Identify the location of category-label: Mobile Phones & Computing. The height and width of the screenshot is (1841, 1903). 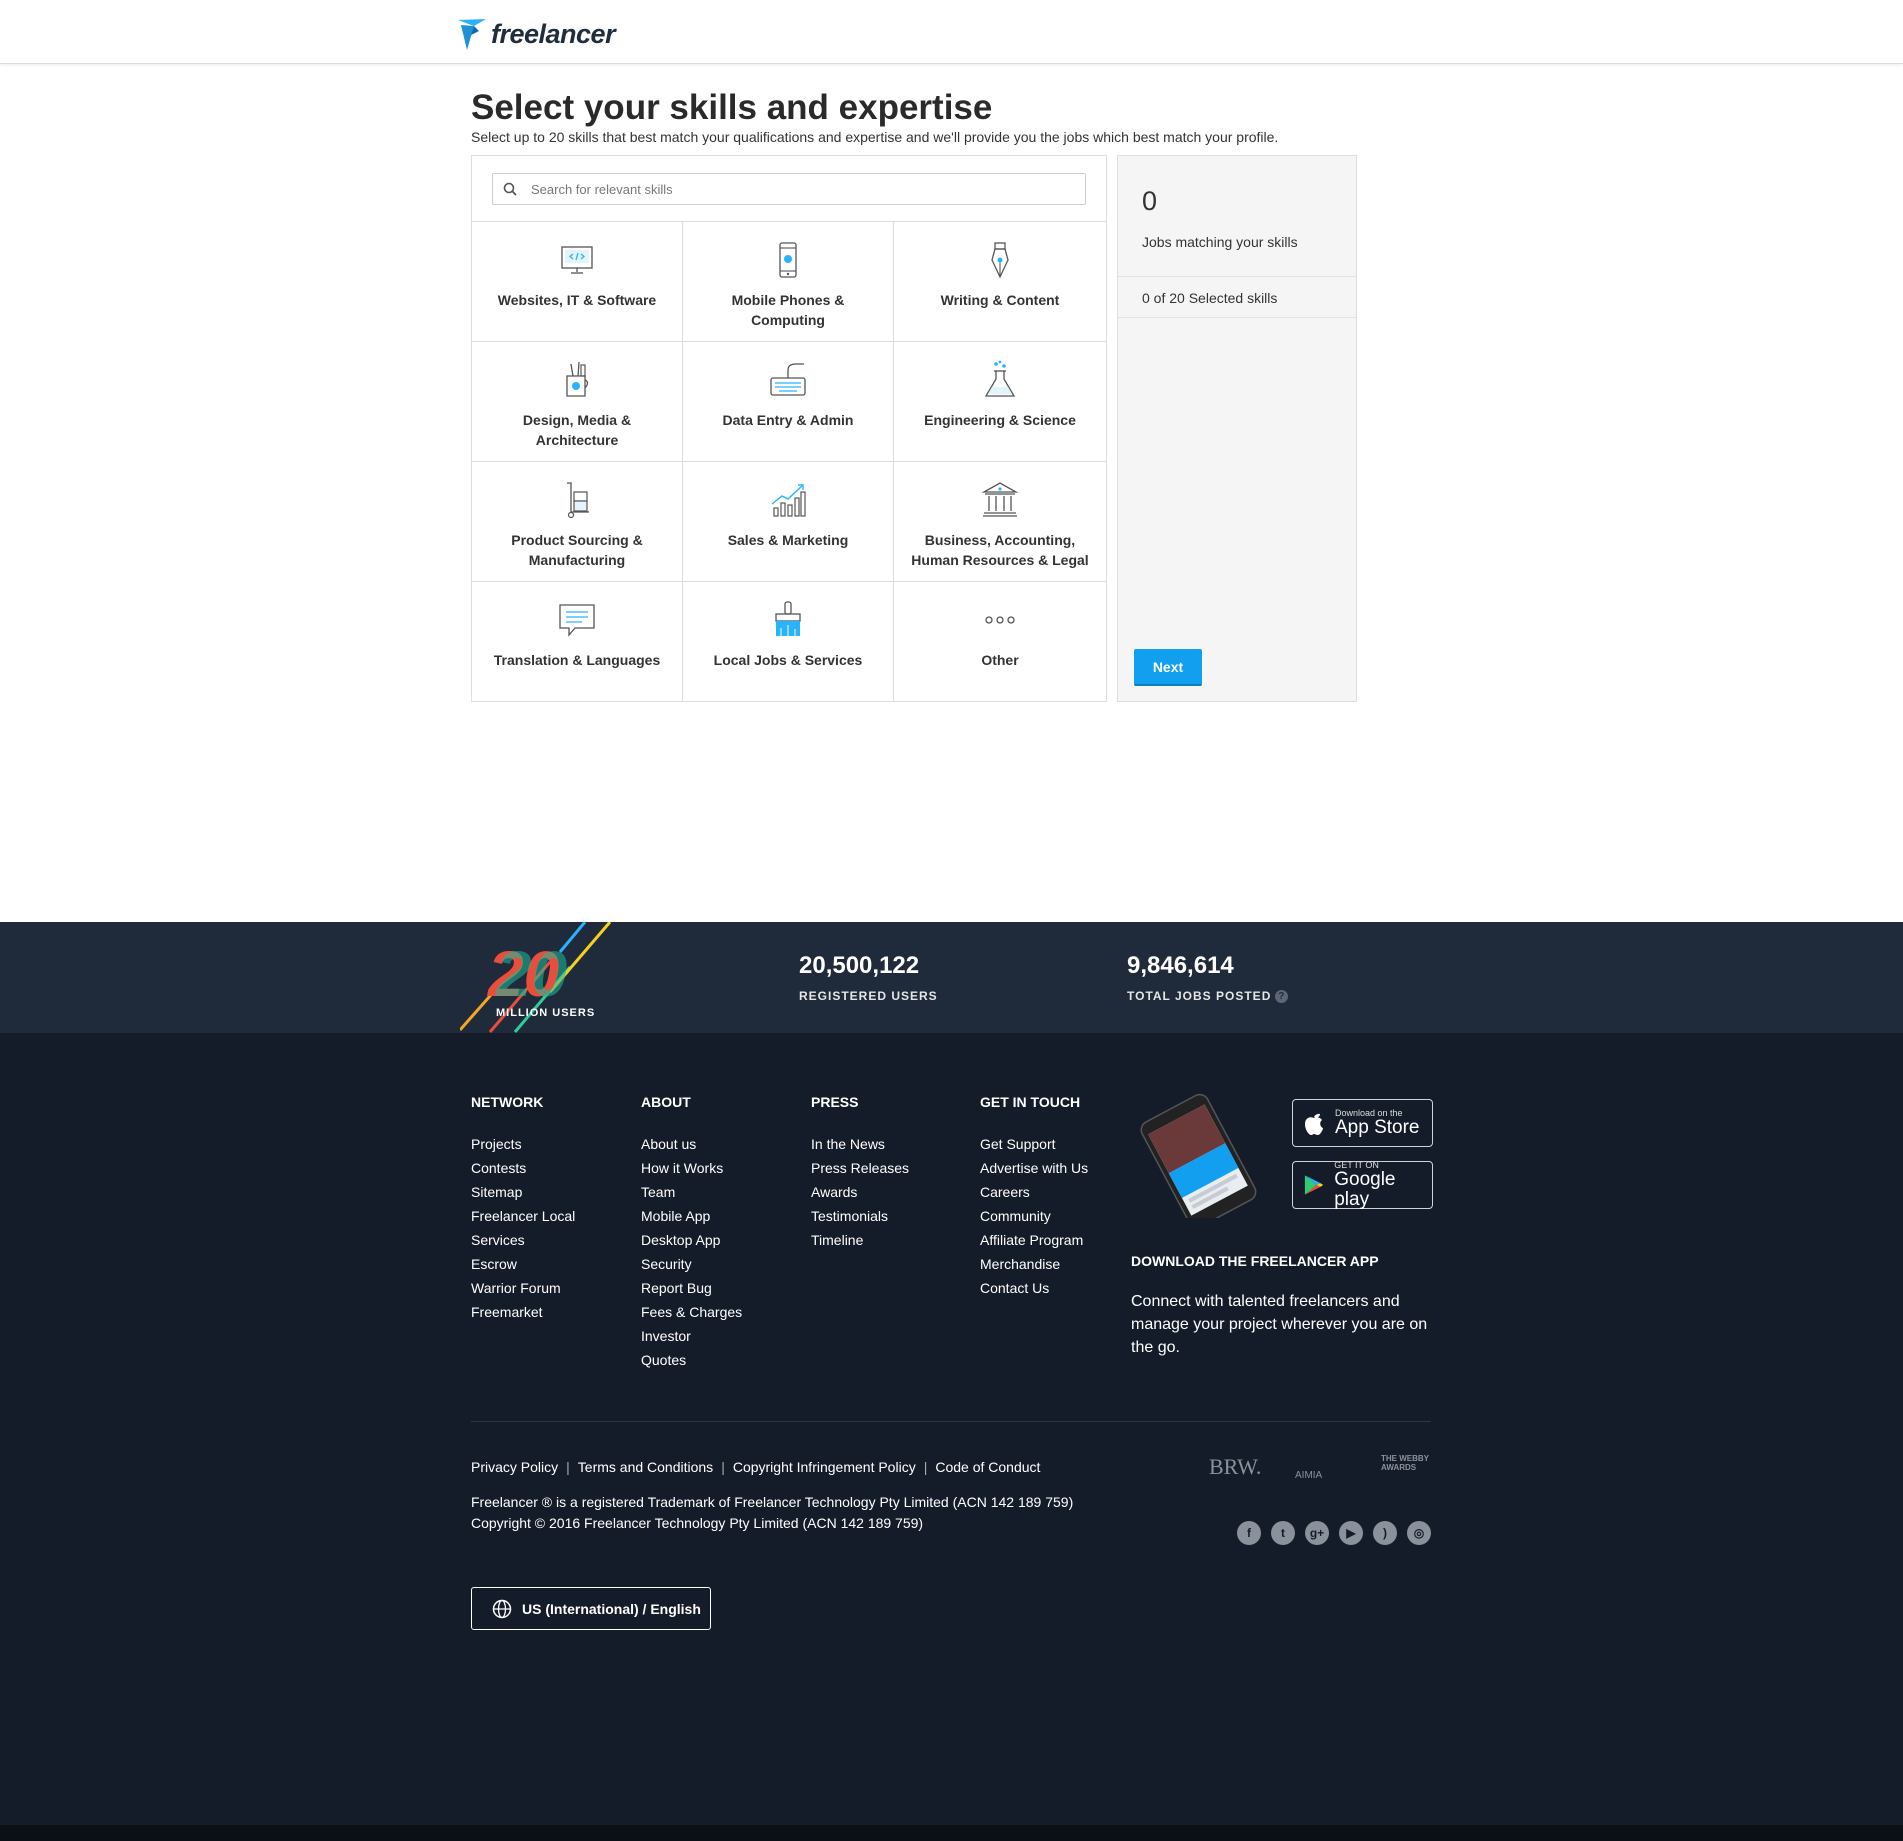
(788, 310).